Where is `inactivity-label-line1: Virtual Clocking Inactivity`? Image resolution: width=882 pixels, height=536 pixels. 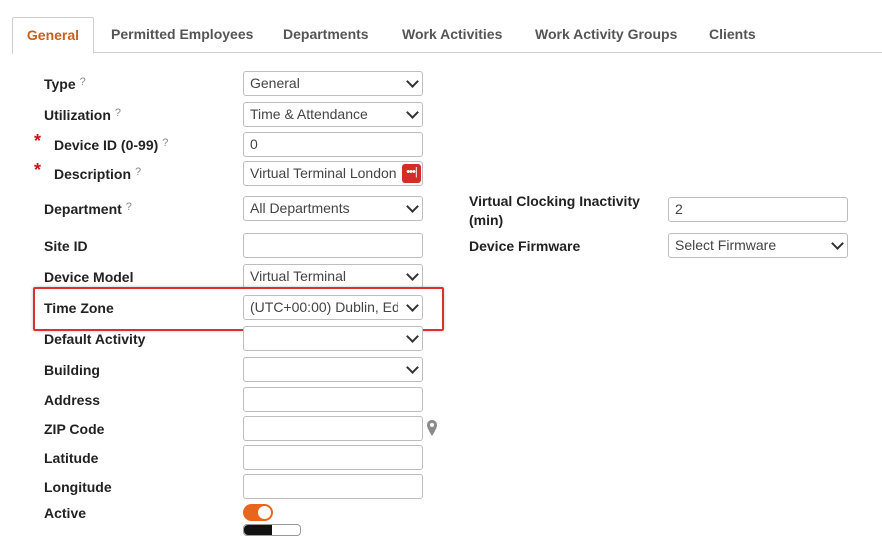 inactivity-label-line1: Virtual Clocking Inactivity is located at coordinates (554, 201).